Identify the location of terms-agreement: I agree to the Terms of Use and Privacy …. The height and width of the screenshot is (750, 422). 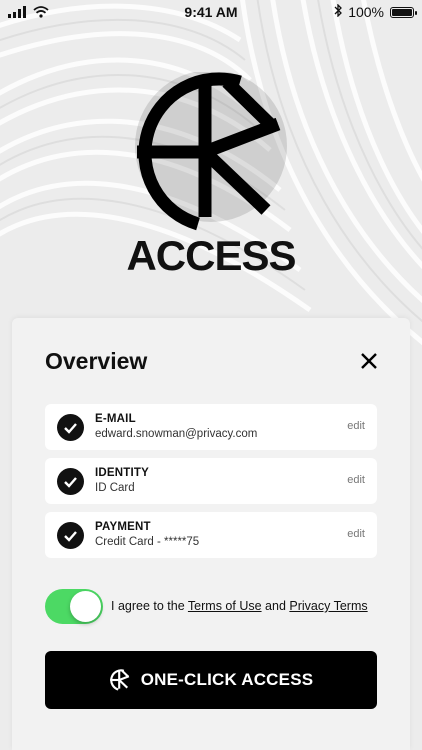
(239, 606).